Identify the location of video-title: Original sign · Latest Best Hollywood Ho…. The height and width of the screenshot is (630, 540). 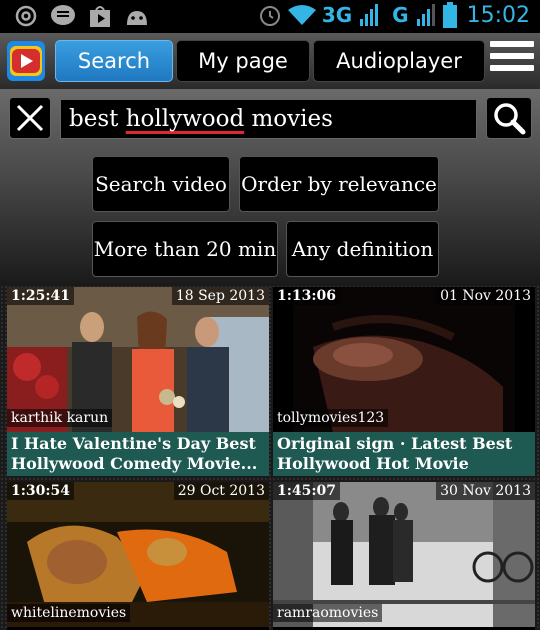
(404, 454).